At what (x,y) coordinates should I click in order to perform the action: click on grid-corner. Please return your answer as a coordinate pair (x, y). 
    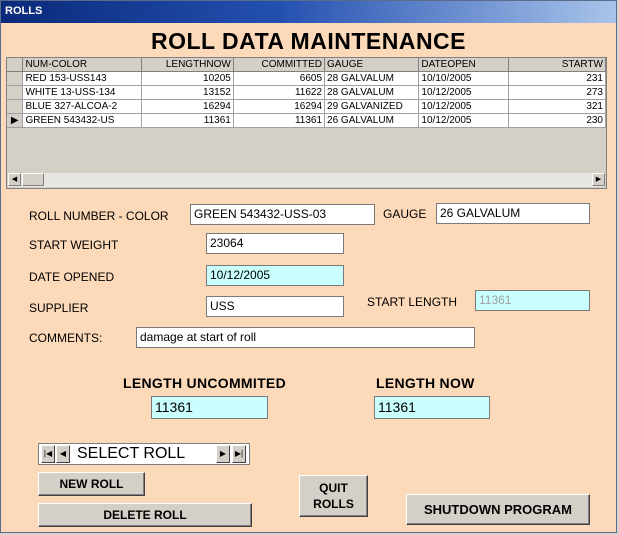
    Looking at the image, I should click on (15, 65).